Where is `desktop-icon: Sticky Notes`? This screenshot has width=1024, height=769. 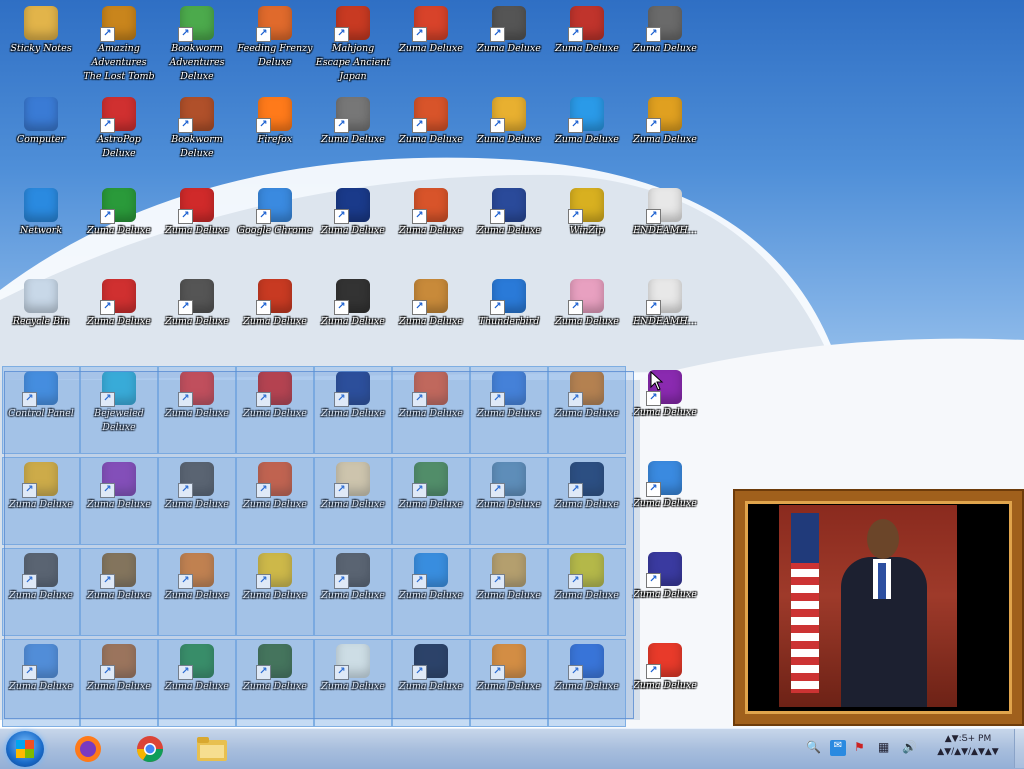
desktop-icon: Sticky Notes is located at coordinates (41, 46).